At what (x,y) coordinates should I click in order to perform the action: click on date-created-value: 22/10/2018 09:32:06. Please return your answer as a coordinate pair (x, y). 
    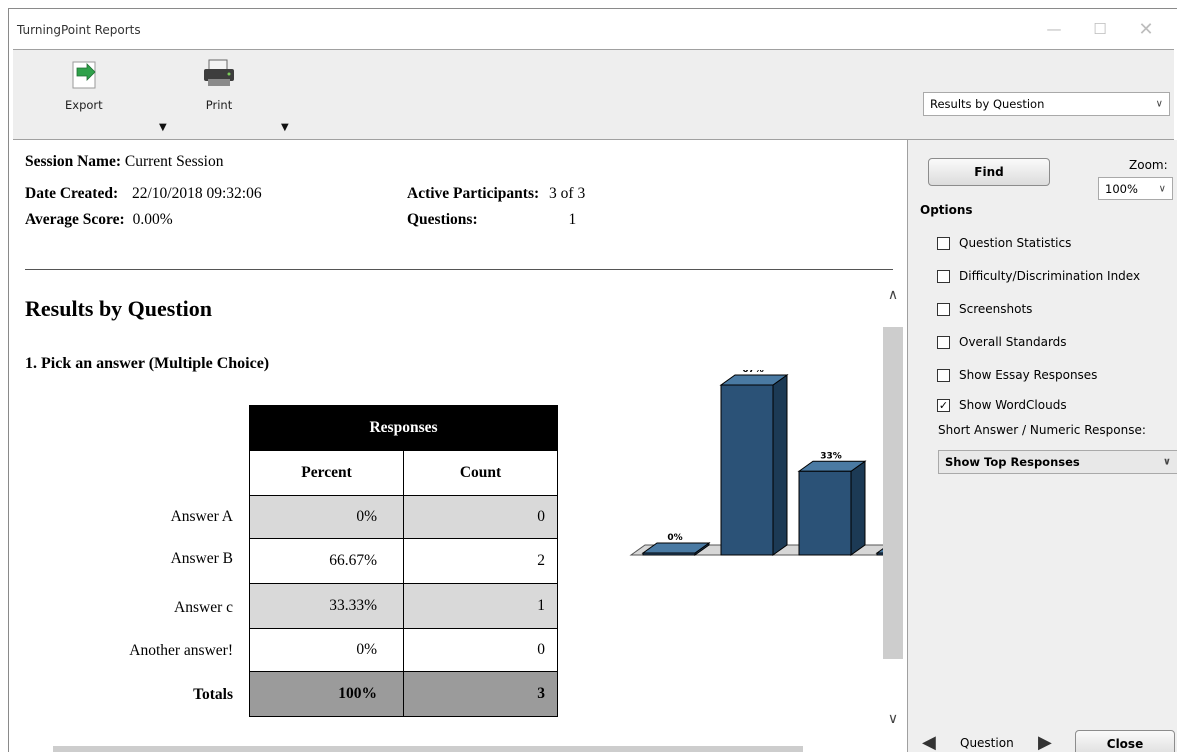
    Looking at the image, I should click on (196, 193).